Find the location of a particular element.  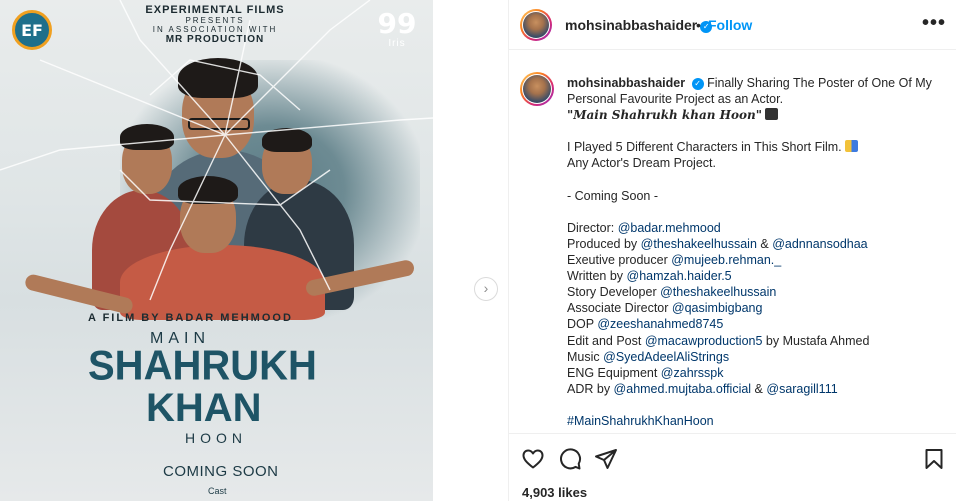

credit-role: Story Developer is located at coordinates (614, 292).